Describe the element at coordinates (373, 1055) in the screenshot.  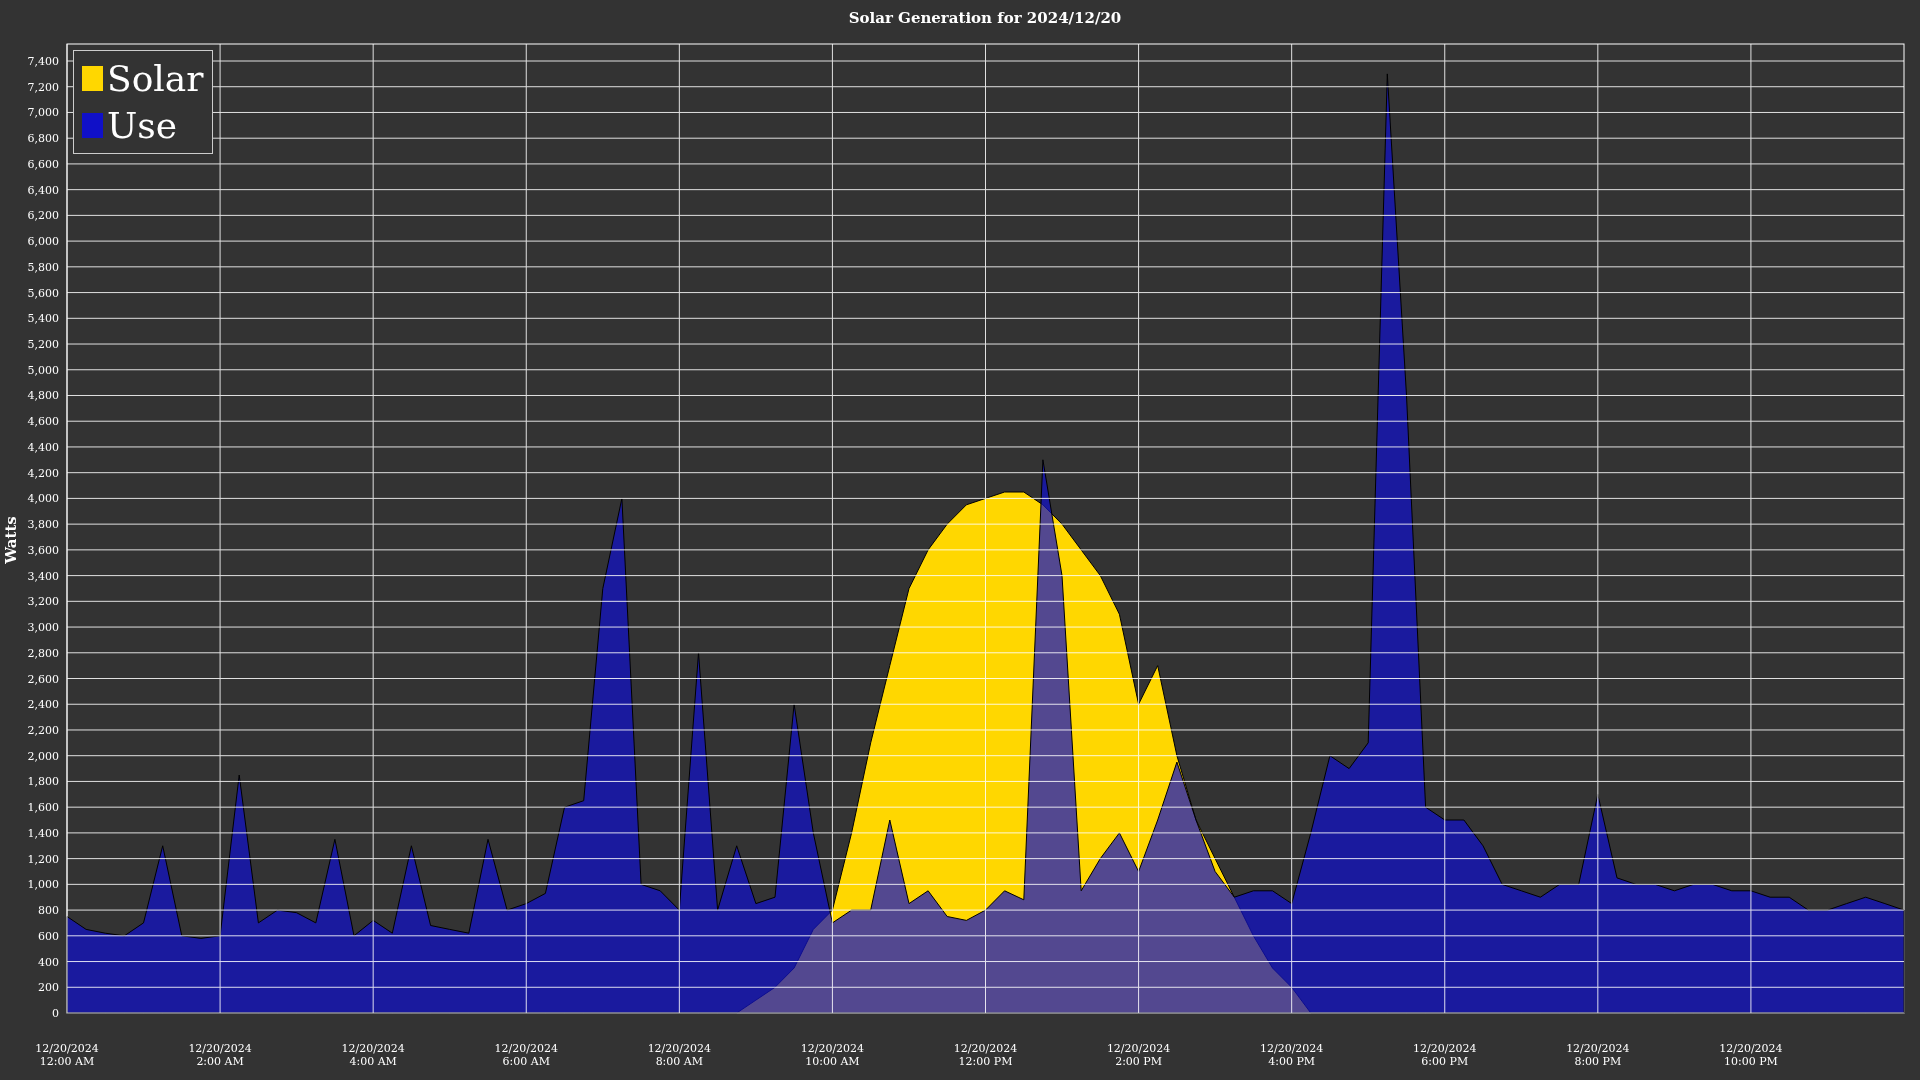
I see `x-tick-label: 12/20/2024 4:00 AM` at that location.